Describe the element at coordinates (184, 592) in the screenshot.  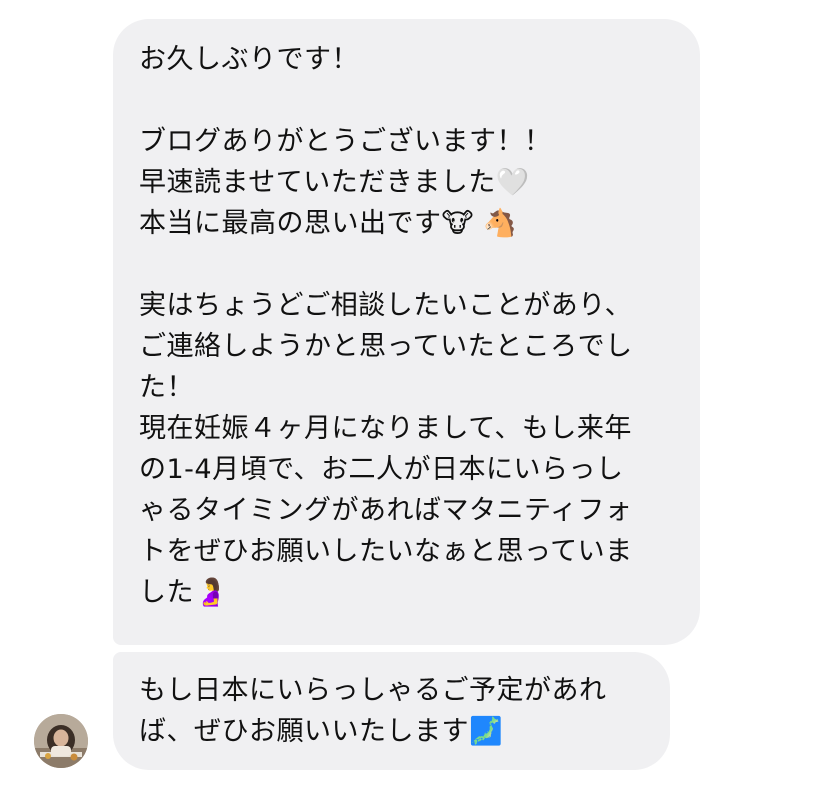
I see `message-line: した🤰` at that location.